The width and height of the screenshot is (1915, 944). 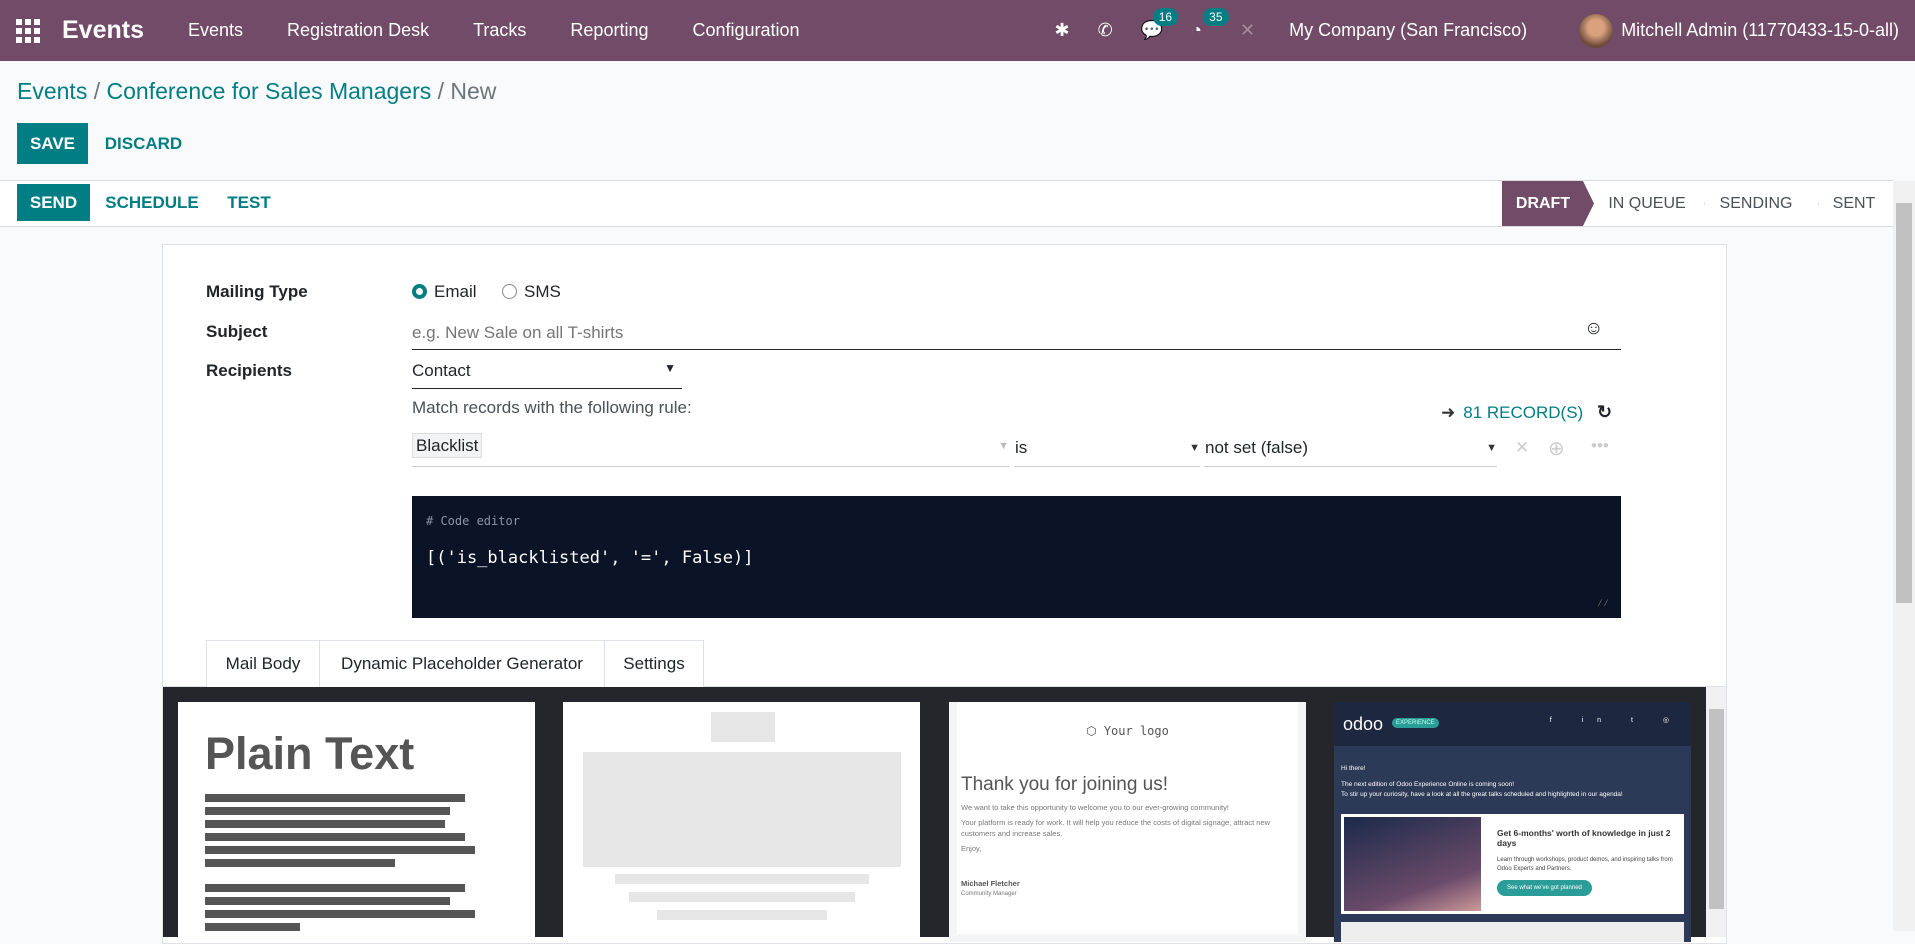 What do you see at coordinates (590, 558) in the screenshot?
I see `code-editor-text: [('is_blacklisted', '=', False)]` at bounding box center [590, 558].